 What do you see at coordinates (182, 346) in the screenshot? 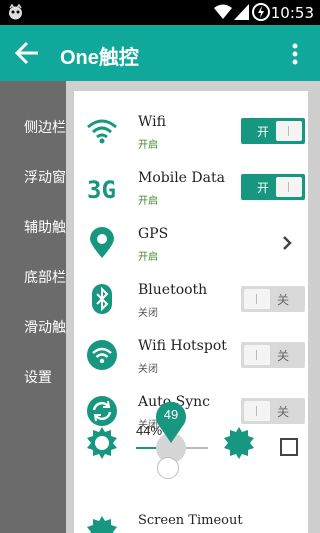
I see `toggle-name: Wifi Hotspot` at bounding box center [182, 346].